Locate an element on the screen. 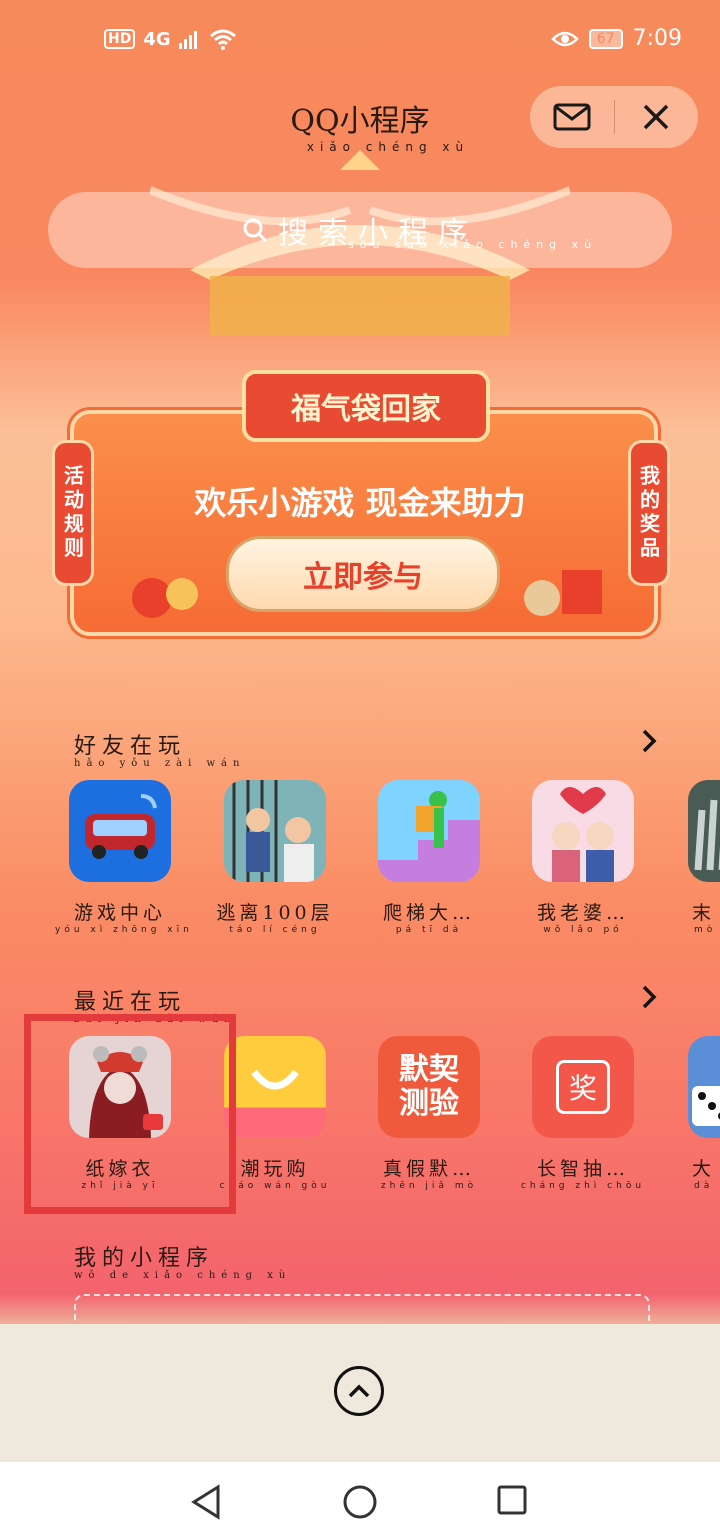  app-prize-draw: 奖 长智抽… cháng zhì chōu is located at coordinates (583, 1113).